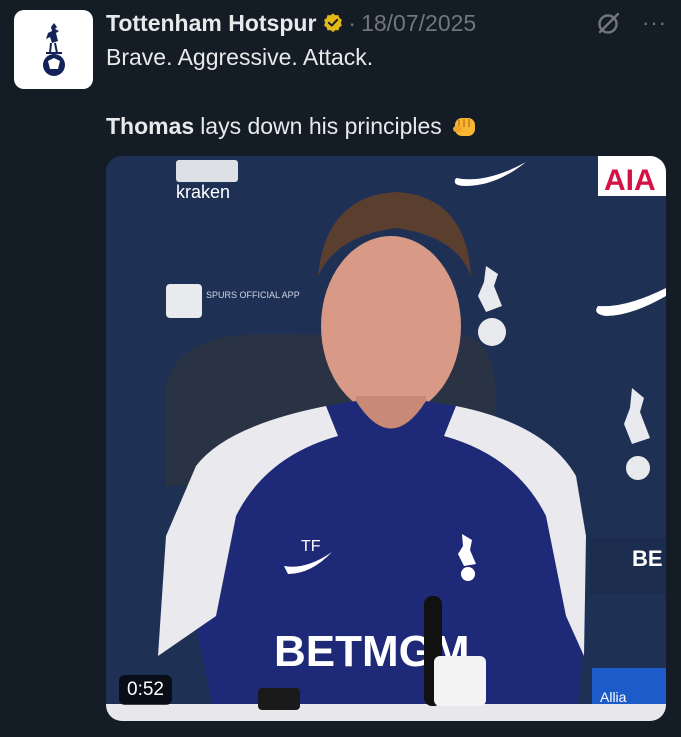 The width and height of the screenshot is (681, 737). What do you see at coordinates (145, 690) in the screenshot?
I see `video-duration-badge: 0:52` at bounding box center [145, 690].